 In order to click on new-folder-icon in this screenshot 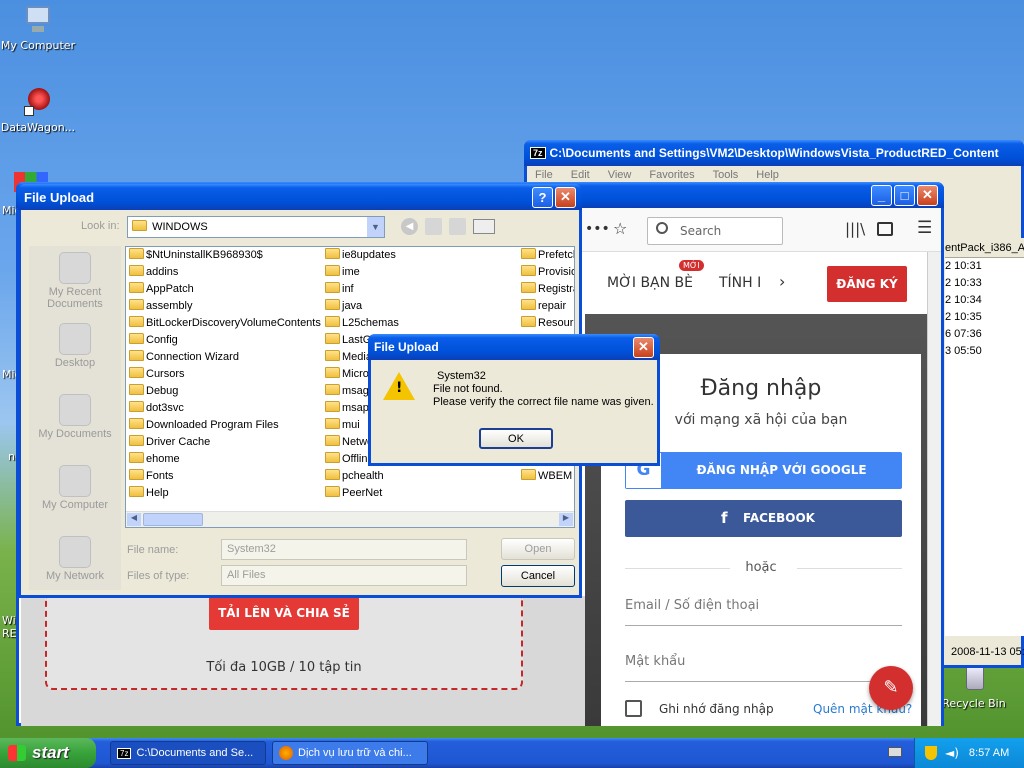, I will do `click(457, 226)`.